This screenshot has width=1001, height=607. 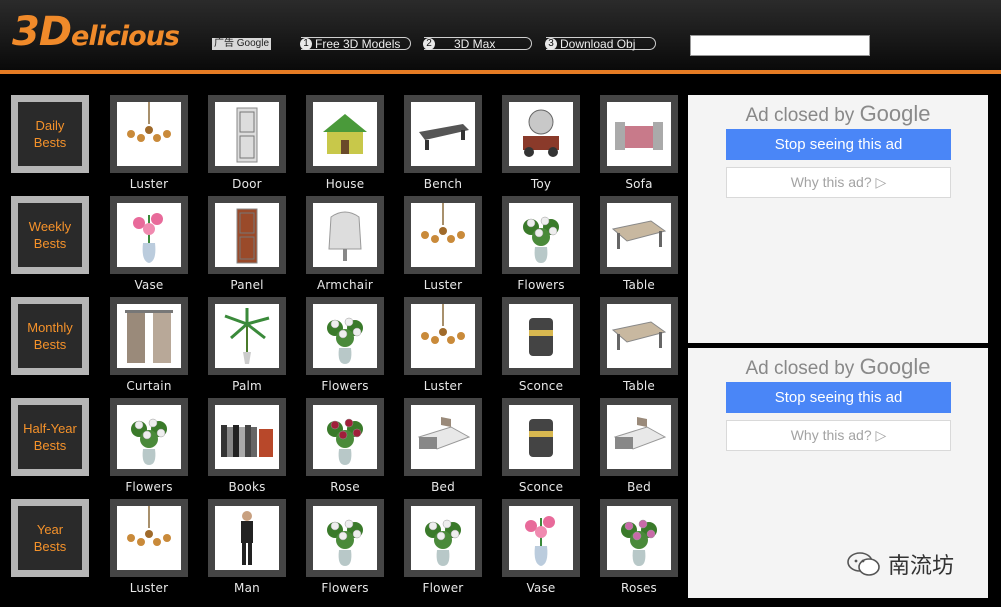 I want to click on site-logo: 3Delicious, so click(x=96, y=32).